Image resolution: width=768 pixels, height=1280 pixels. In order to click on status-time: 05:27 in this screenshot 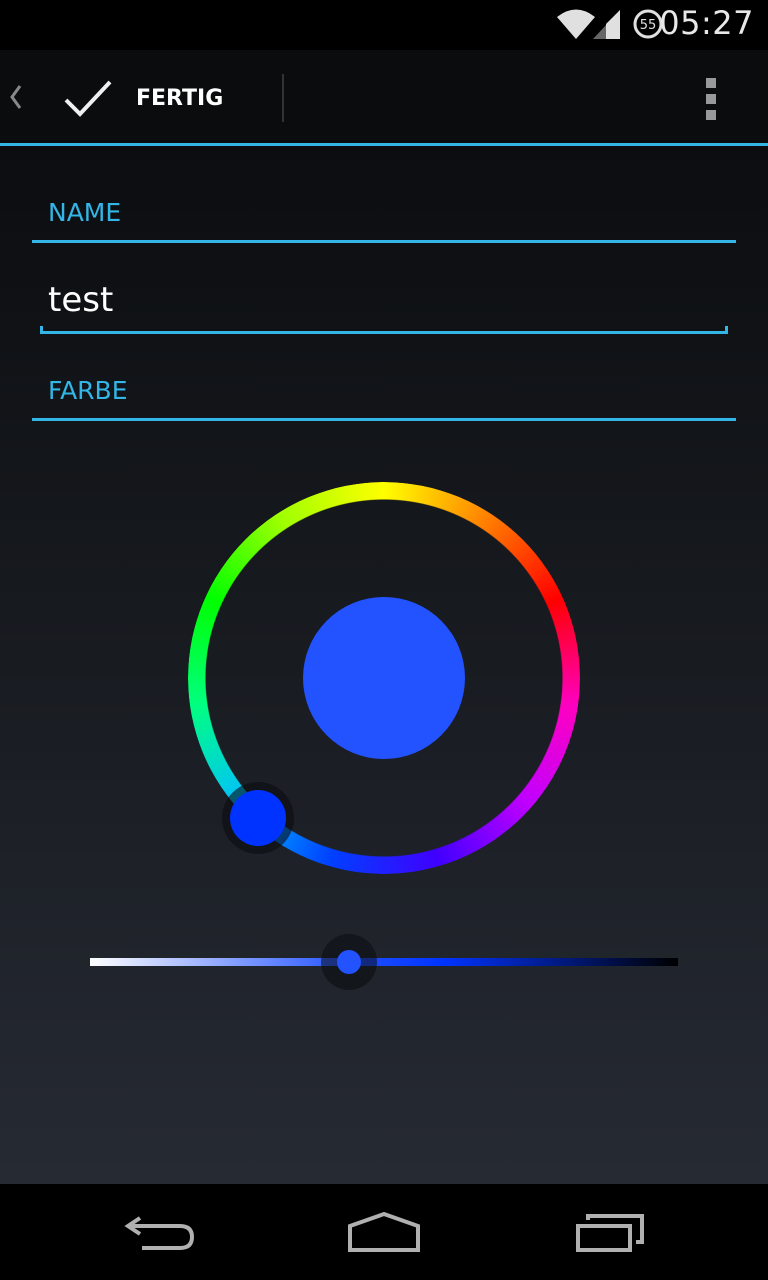, I will do `click(706, 23)`.